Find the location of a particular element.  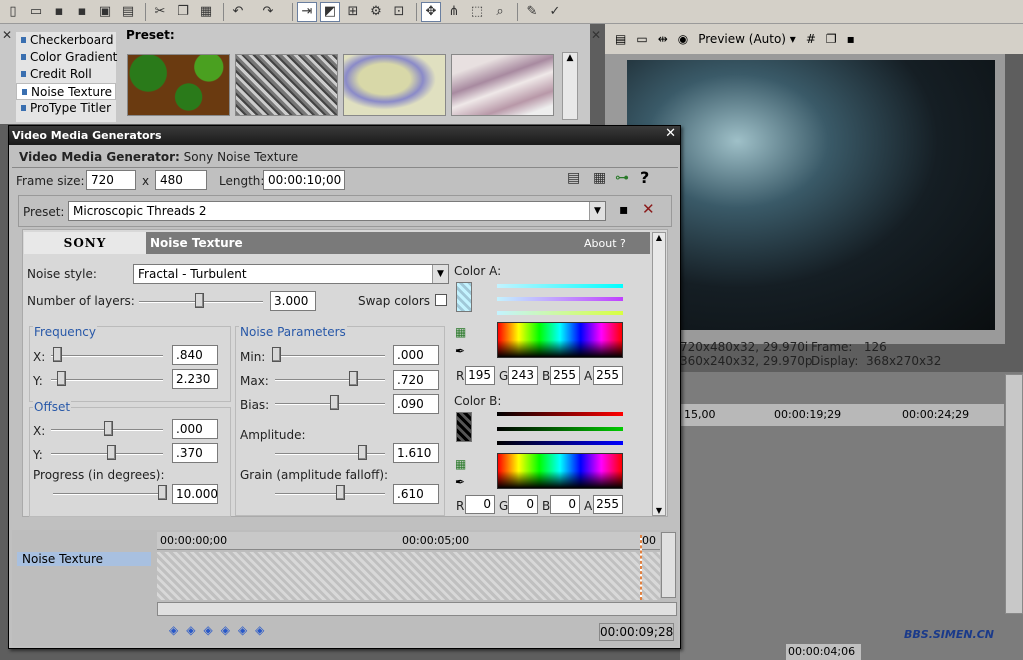

keyframe-cursor is located at coordinates (641, 567).